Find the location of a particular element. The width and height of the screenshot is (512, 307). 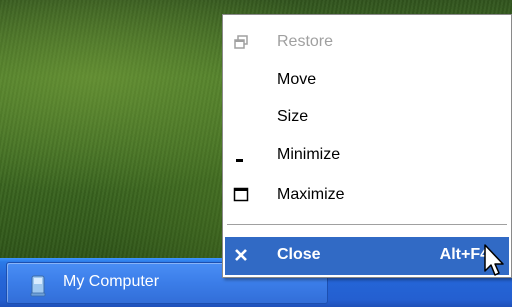

menu-item-label: Close is located at coordinates (299, 254).